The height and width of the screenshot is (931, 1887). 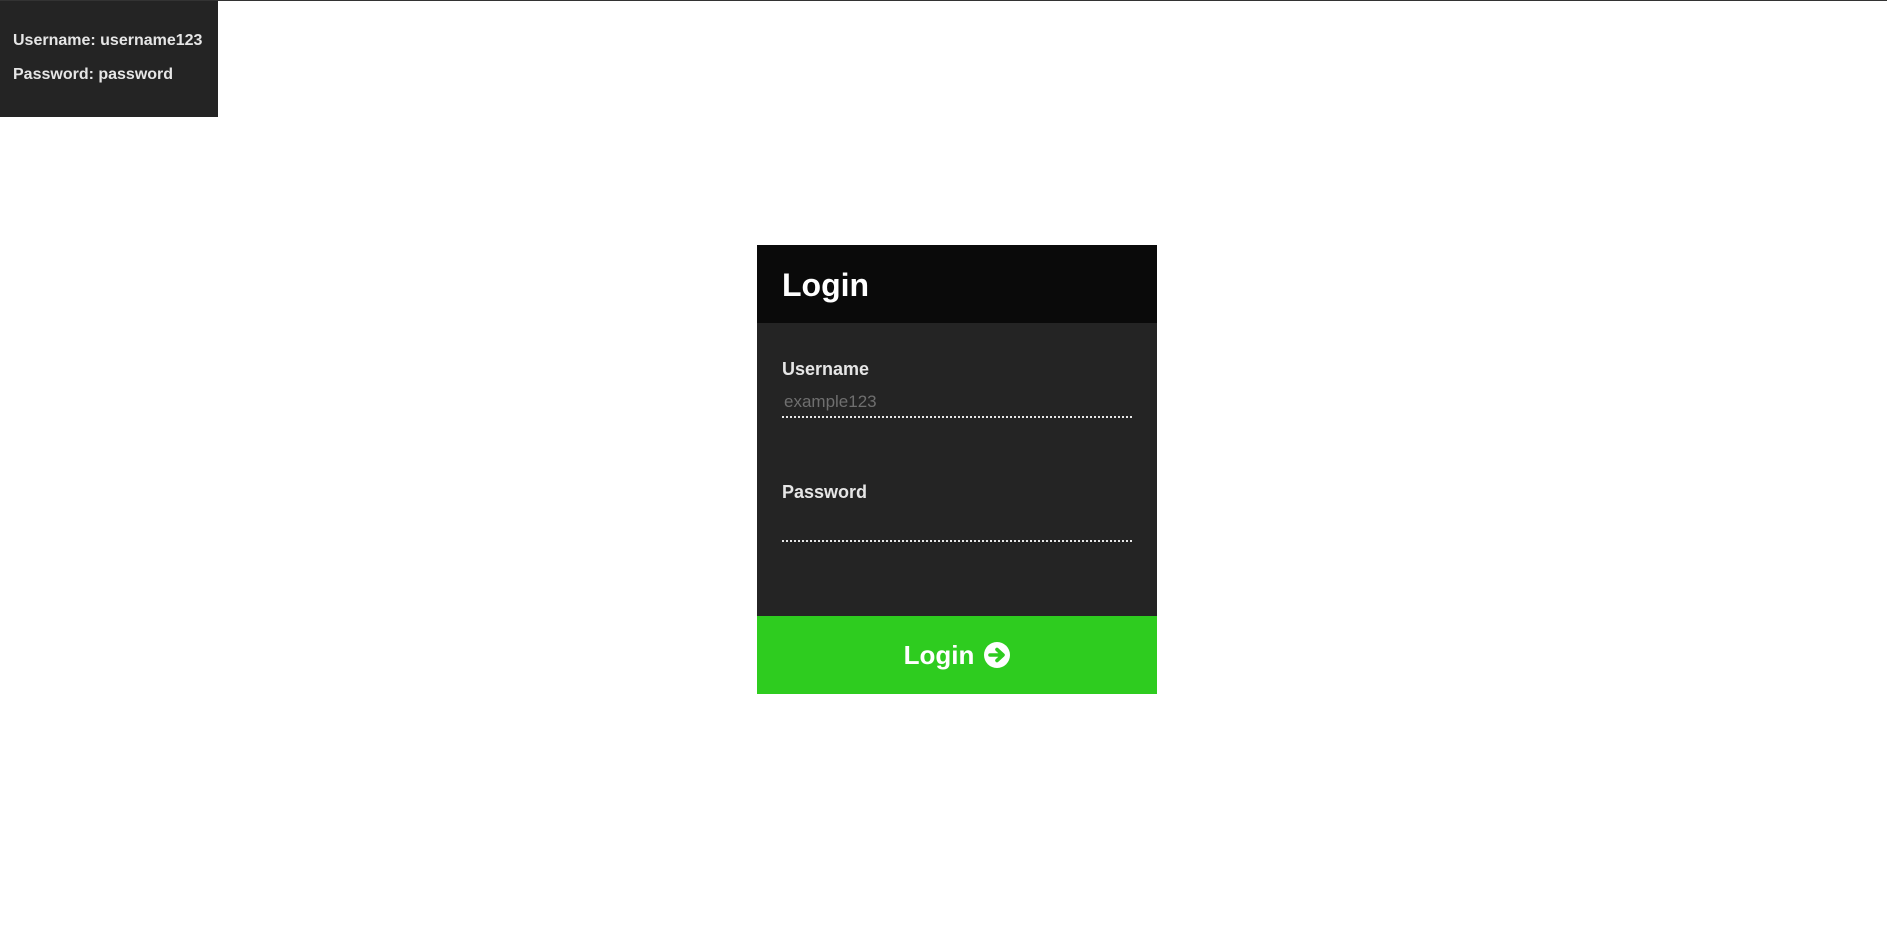 What do you see at coordinates (825, 492) in the screenshot?
I see `password-label: Password` at bounding box center [825, 492].